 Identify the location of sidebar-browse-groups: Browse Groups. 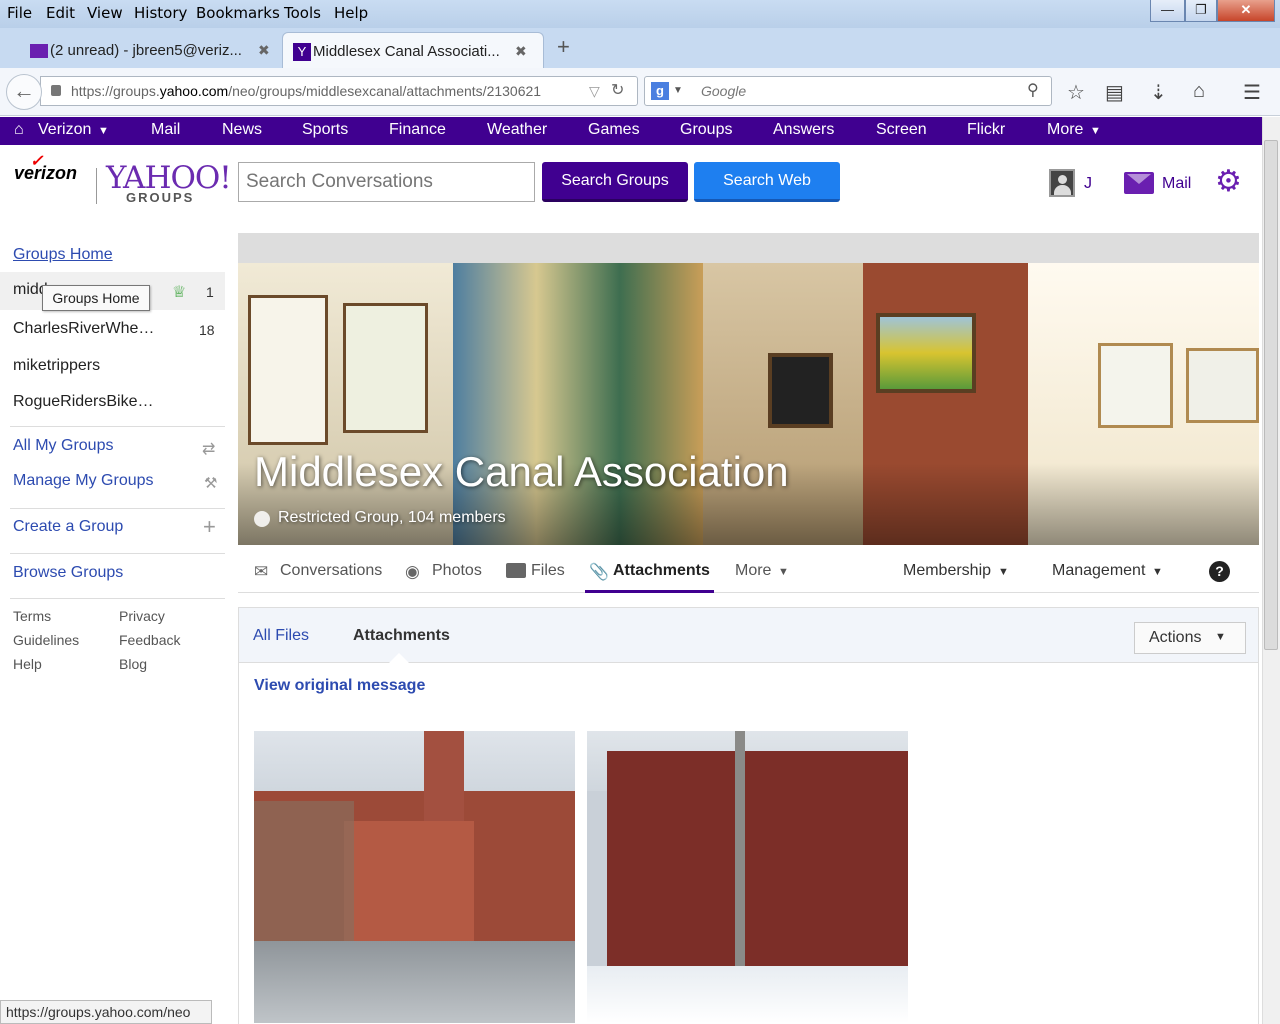
(68, 573).